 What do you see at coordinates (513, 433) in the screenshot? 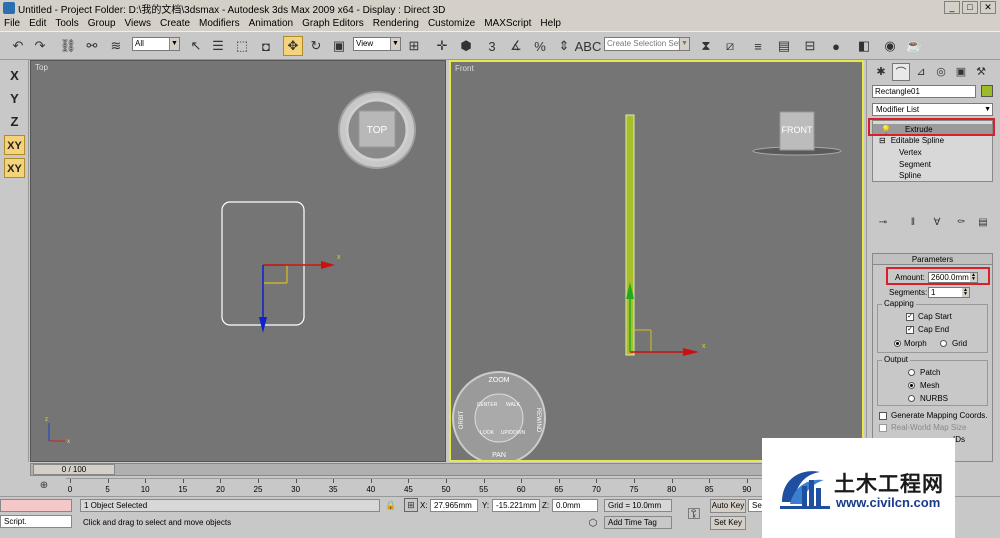
I see `wheel-updown: UP/DOWN` at bounding box center [513, 433].